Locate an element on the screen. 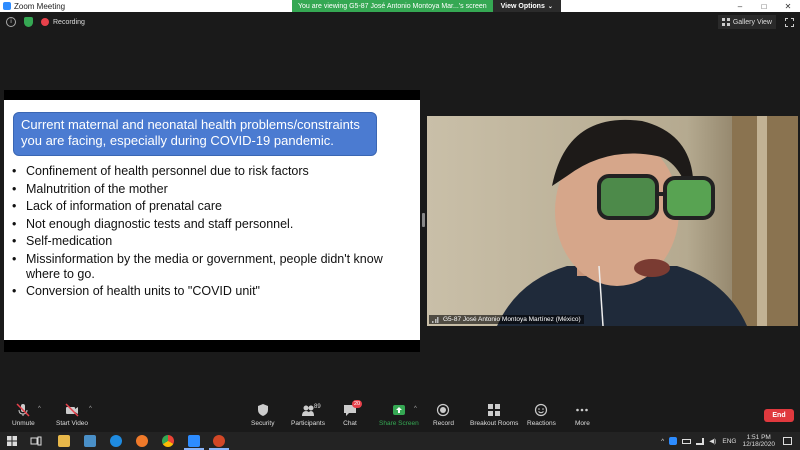 The width and height of the screenshot is (800, 450). participants-icon is located at coordinates (307, 410).